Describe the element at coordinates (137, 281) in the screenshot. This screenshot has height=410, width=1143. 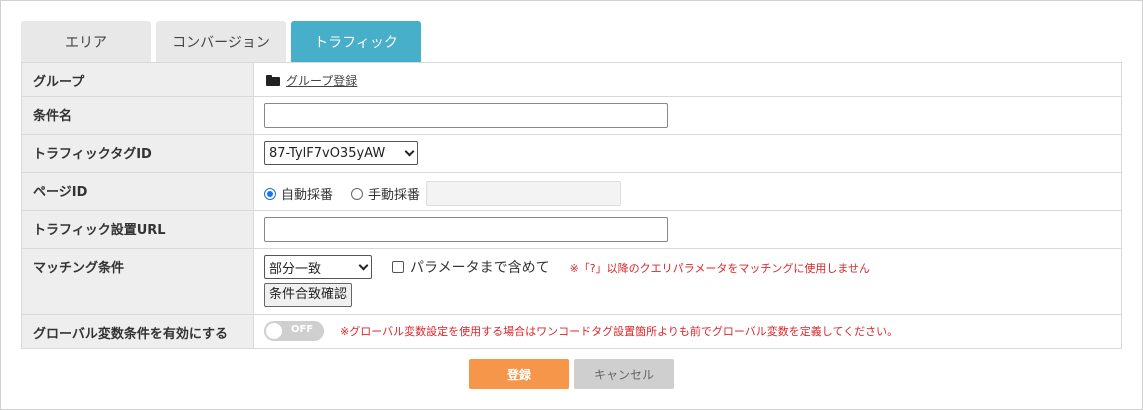
I see `matching-label: マッチング条件` at that location.